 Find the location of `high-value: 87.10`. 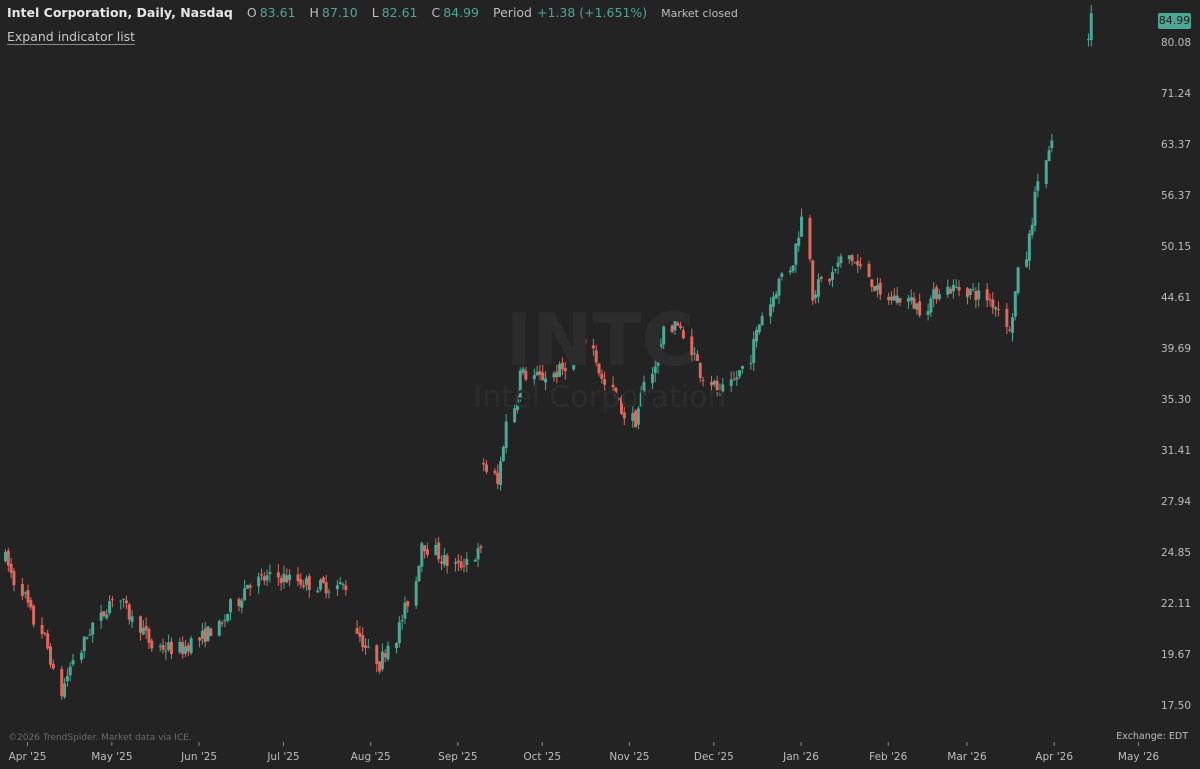

high-value: 87.10 is located at coordinates (339, 12).